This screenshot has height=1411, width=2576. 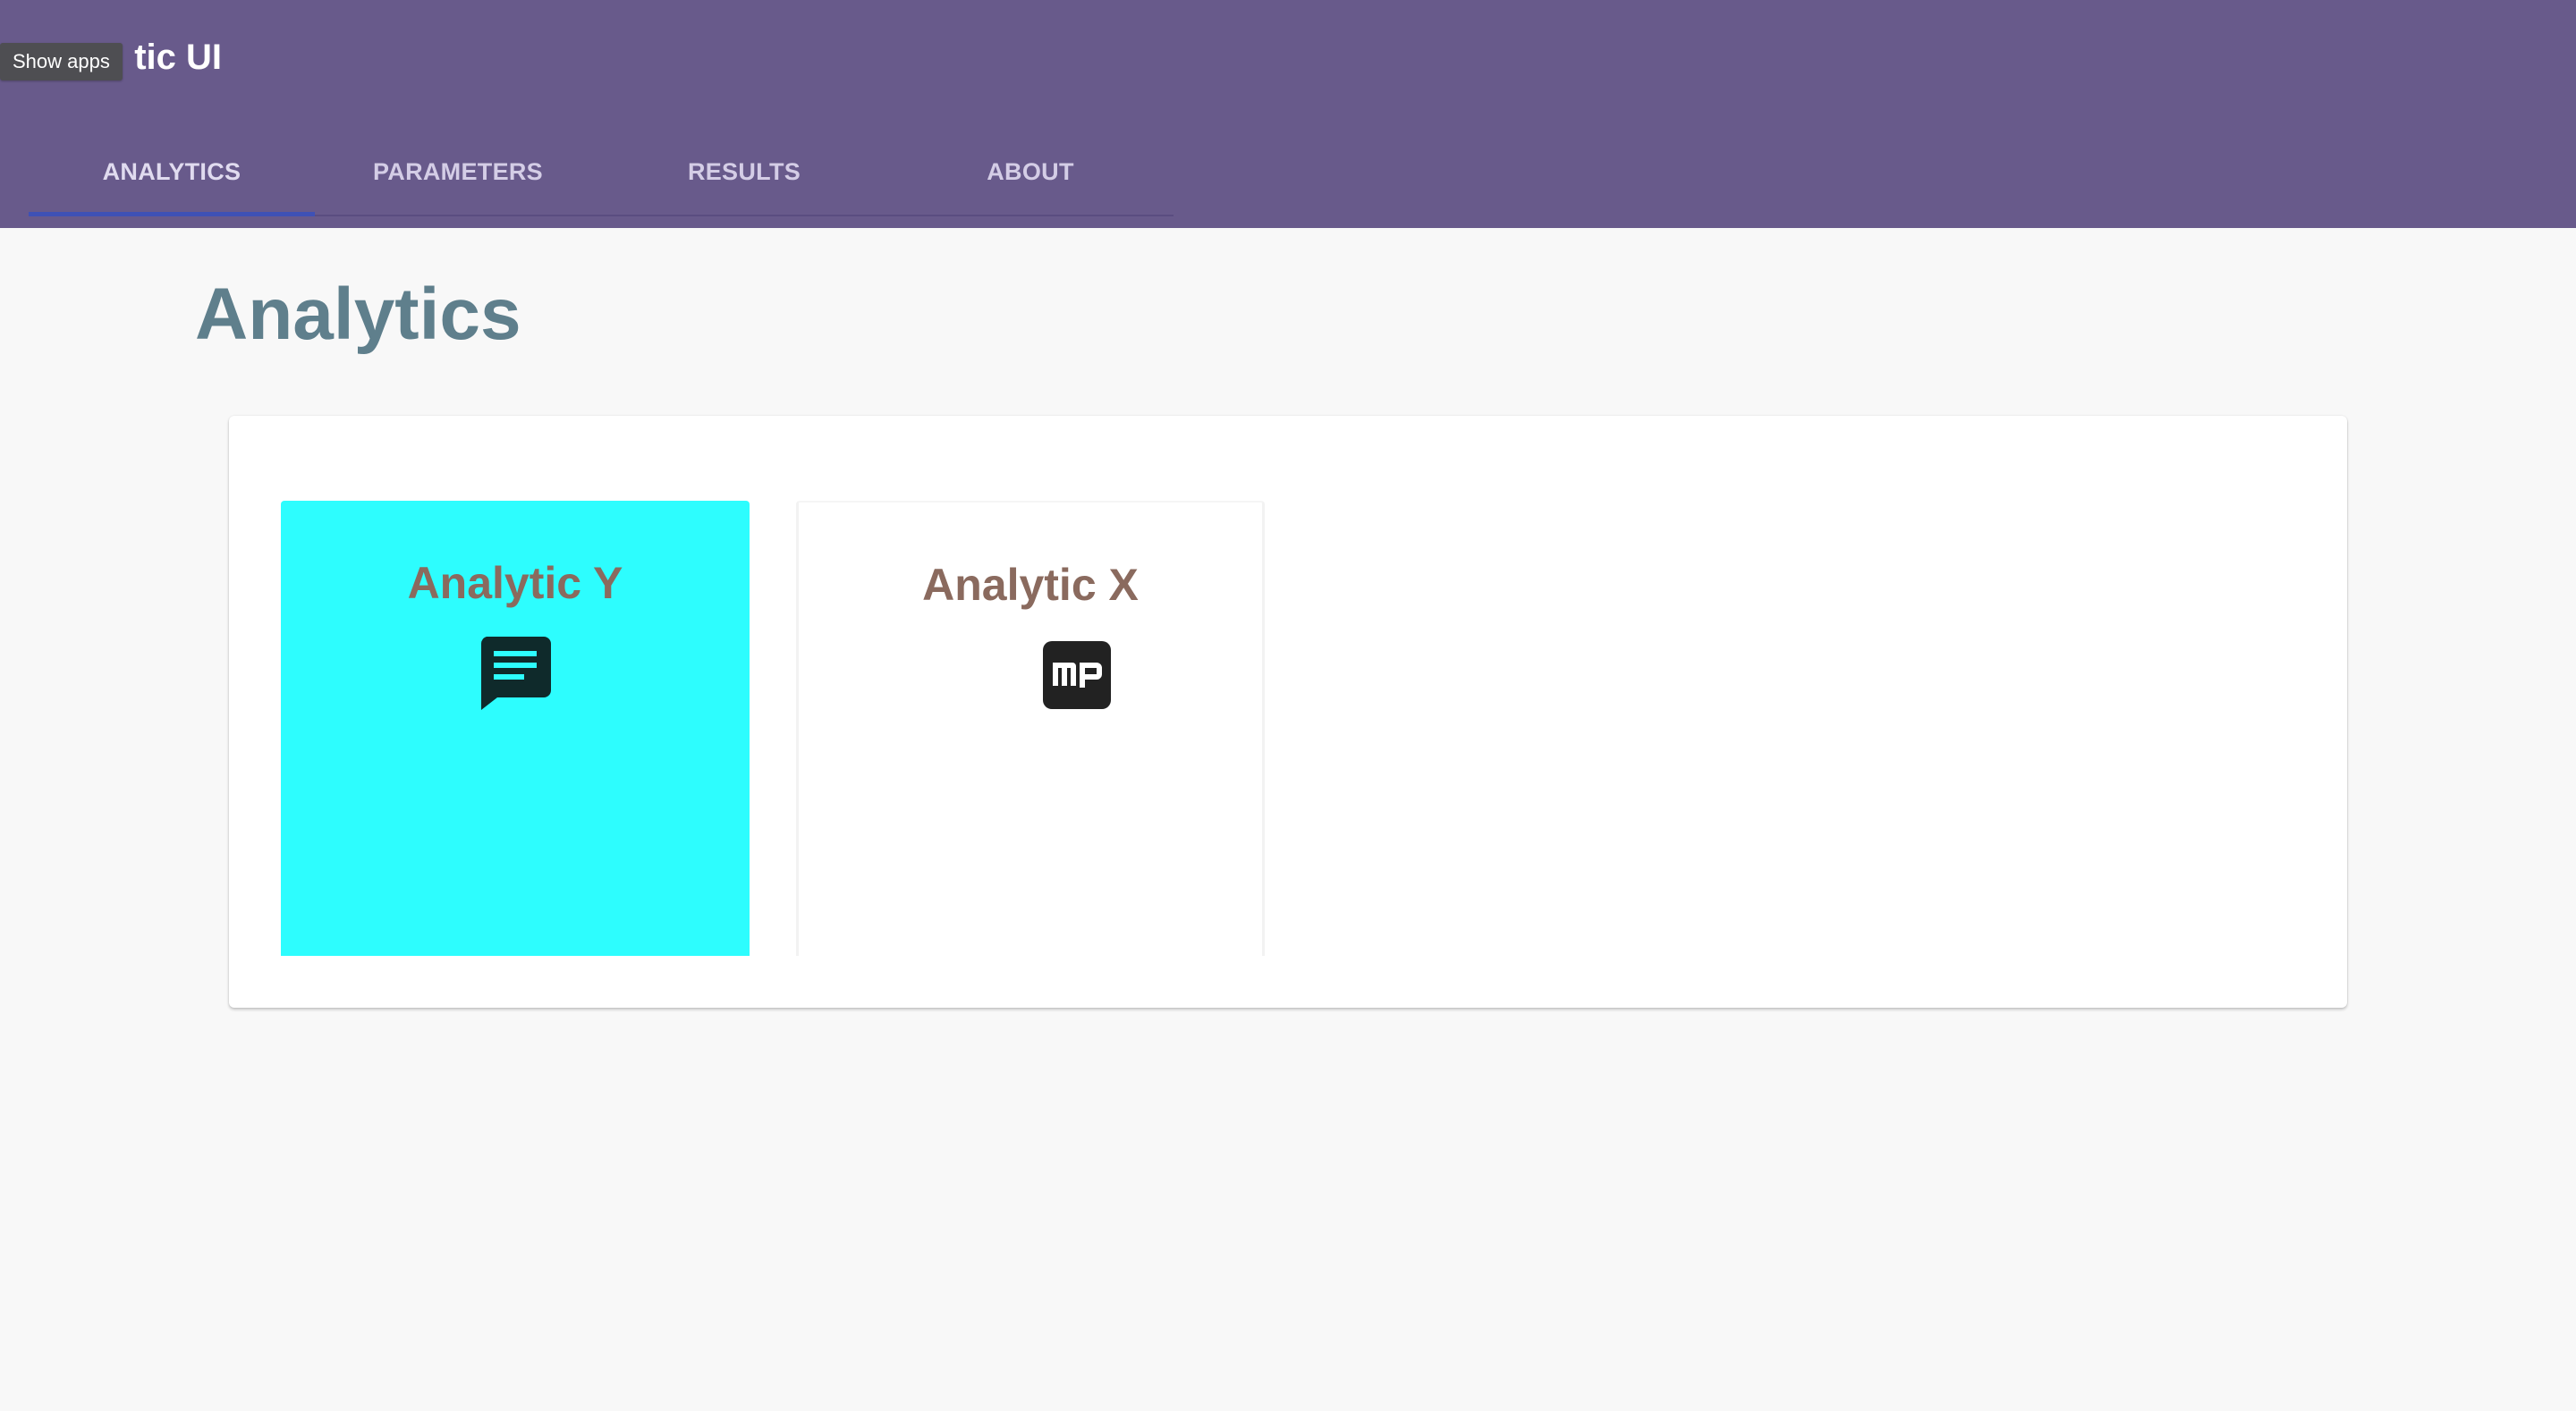 I want to click on tab-analytics: ANALYTICS, so click(x=172, y=172).